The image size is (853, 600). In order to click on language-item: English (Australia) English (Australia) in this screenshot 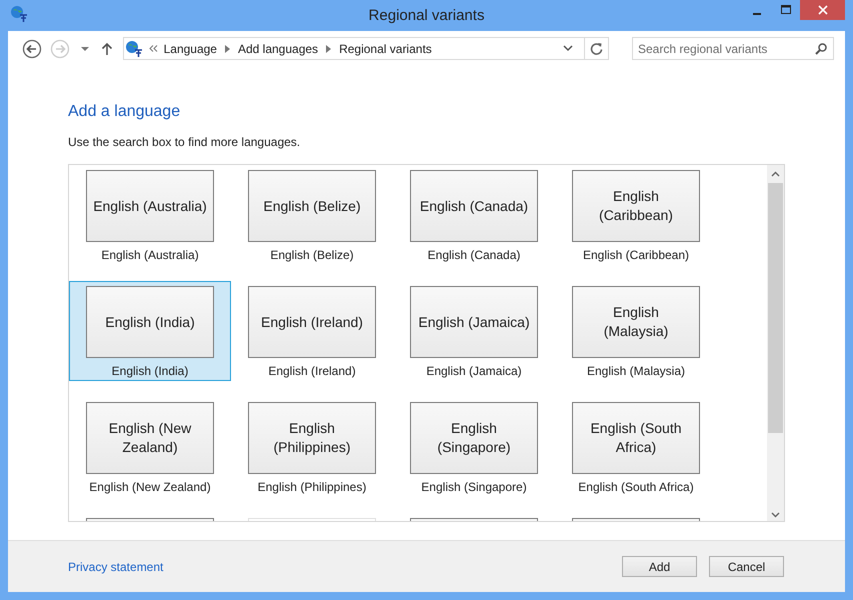, I will do `click(150, 215)`.